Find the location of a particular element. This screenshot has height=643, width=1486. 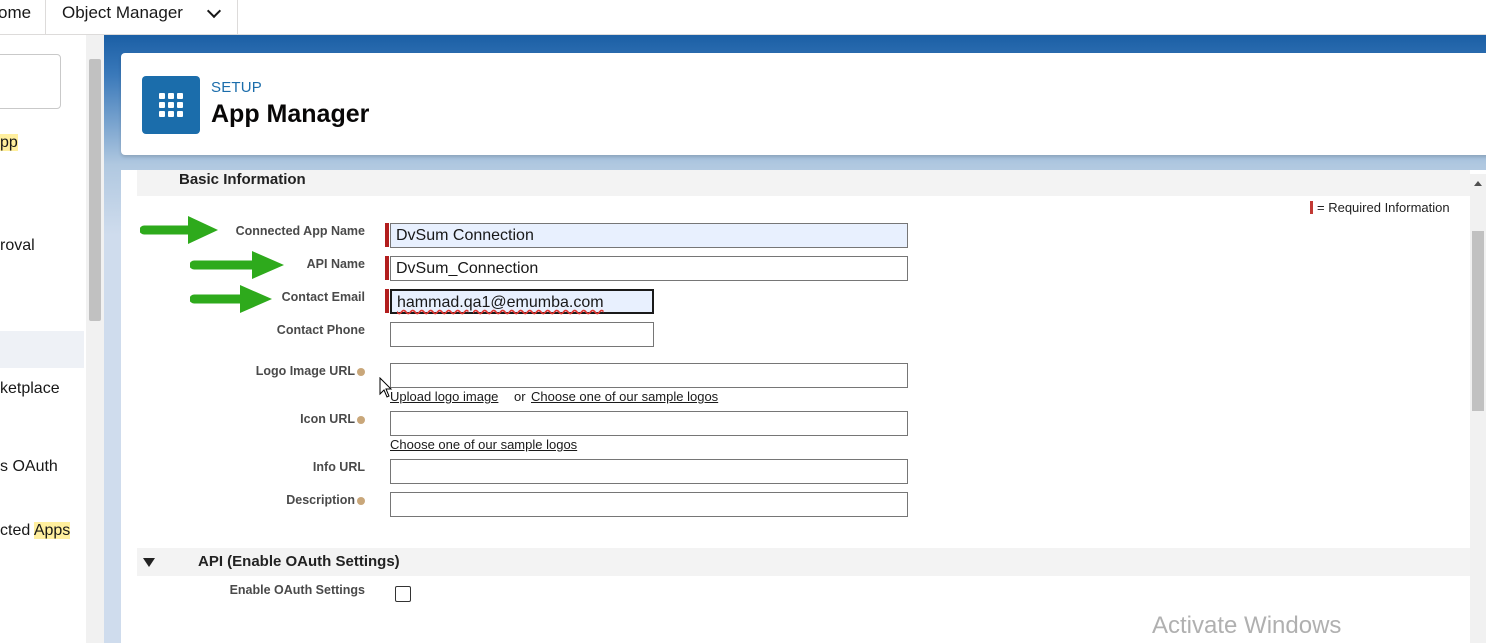

sidebar-item-connected-apps: cted Apps is located at coordinates (35, 531).